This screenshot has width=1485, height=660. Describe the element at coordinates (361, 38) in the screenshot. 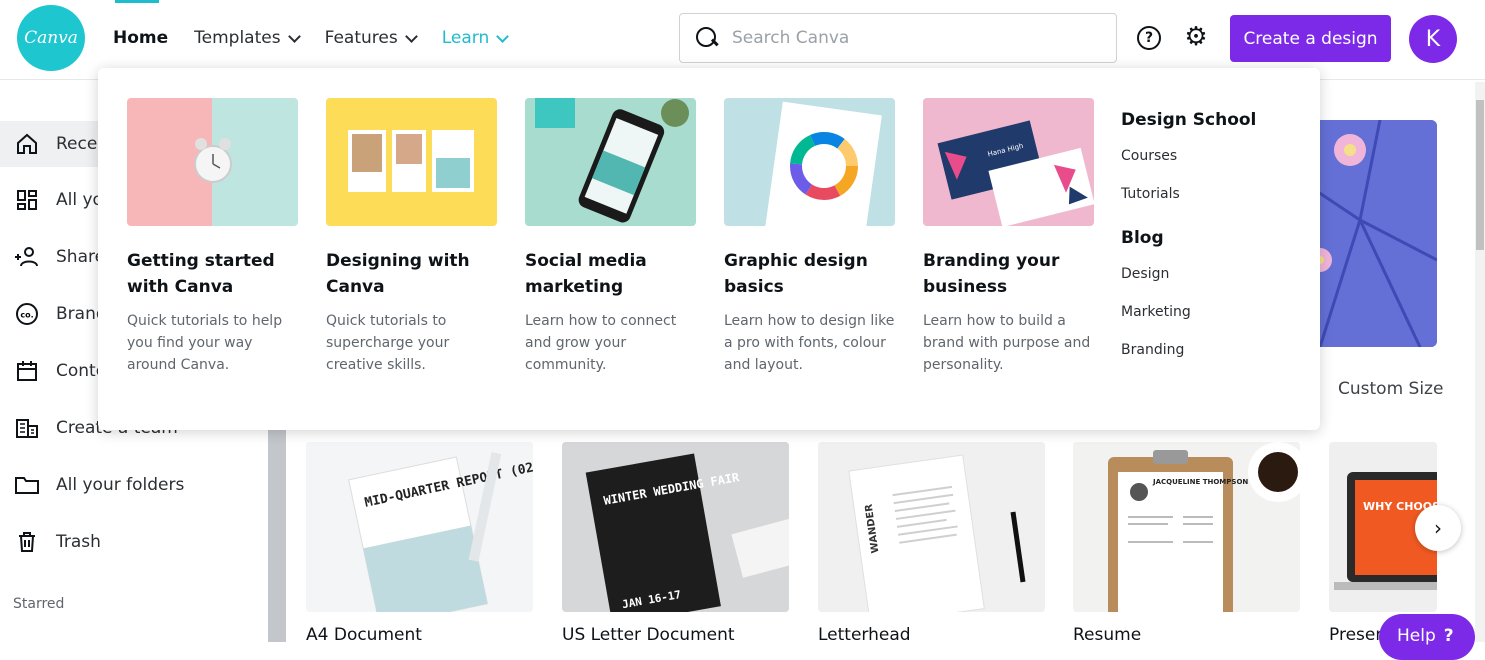

I see `nav-features-label: Features` at that location.